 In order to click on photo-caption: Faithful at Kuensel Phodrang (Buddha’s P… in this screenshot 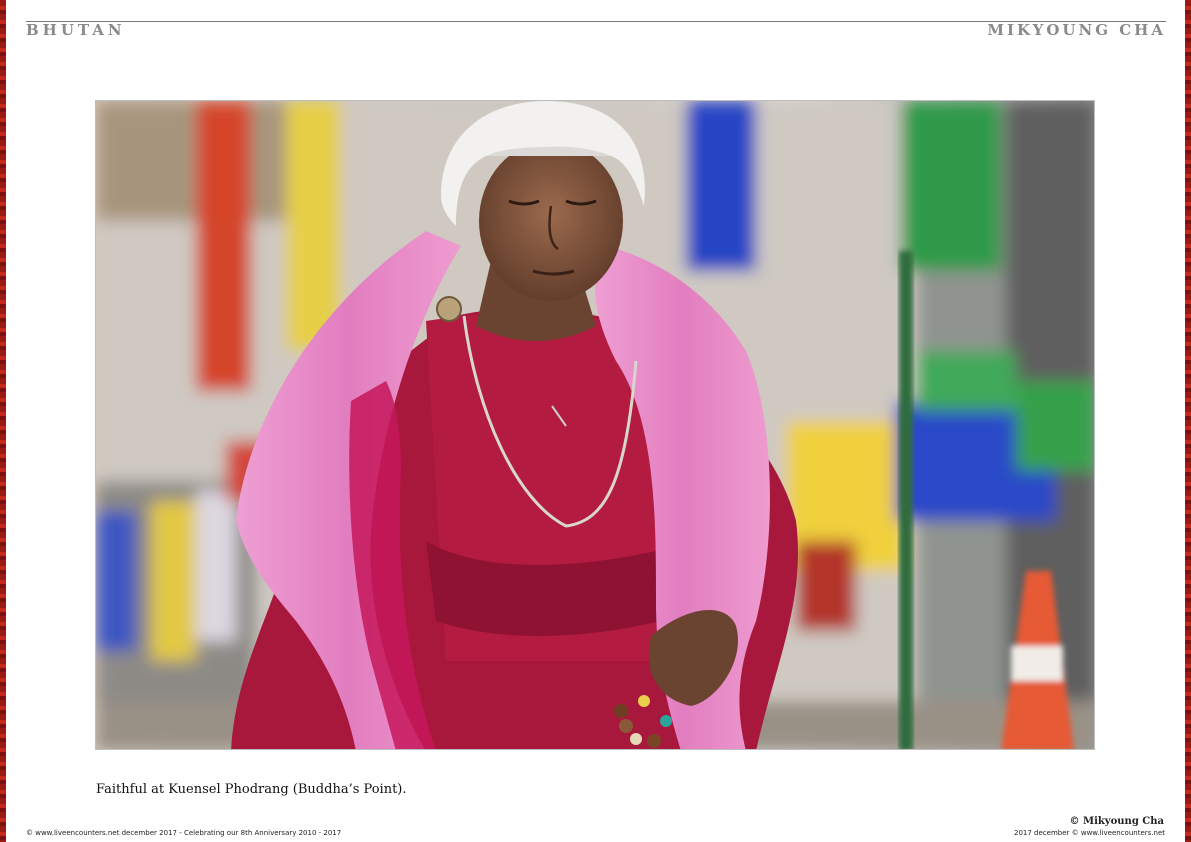, I will do `click(251, 789)`.